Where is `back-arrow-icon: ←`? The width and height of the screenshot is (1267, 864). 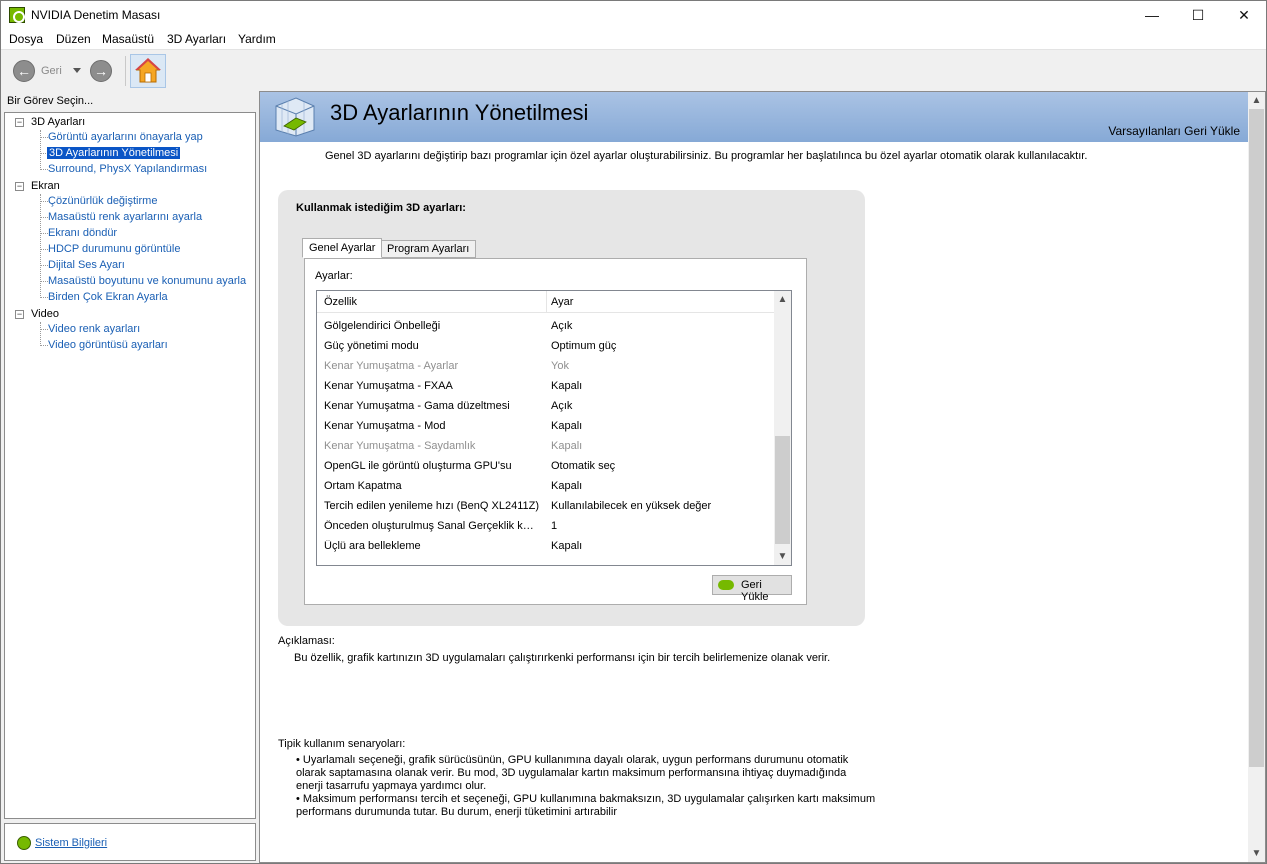
back-arrow-icon: ← is located at coordinates (24, 71).